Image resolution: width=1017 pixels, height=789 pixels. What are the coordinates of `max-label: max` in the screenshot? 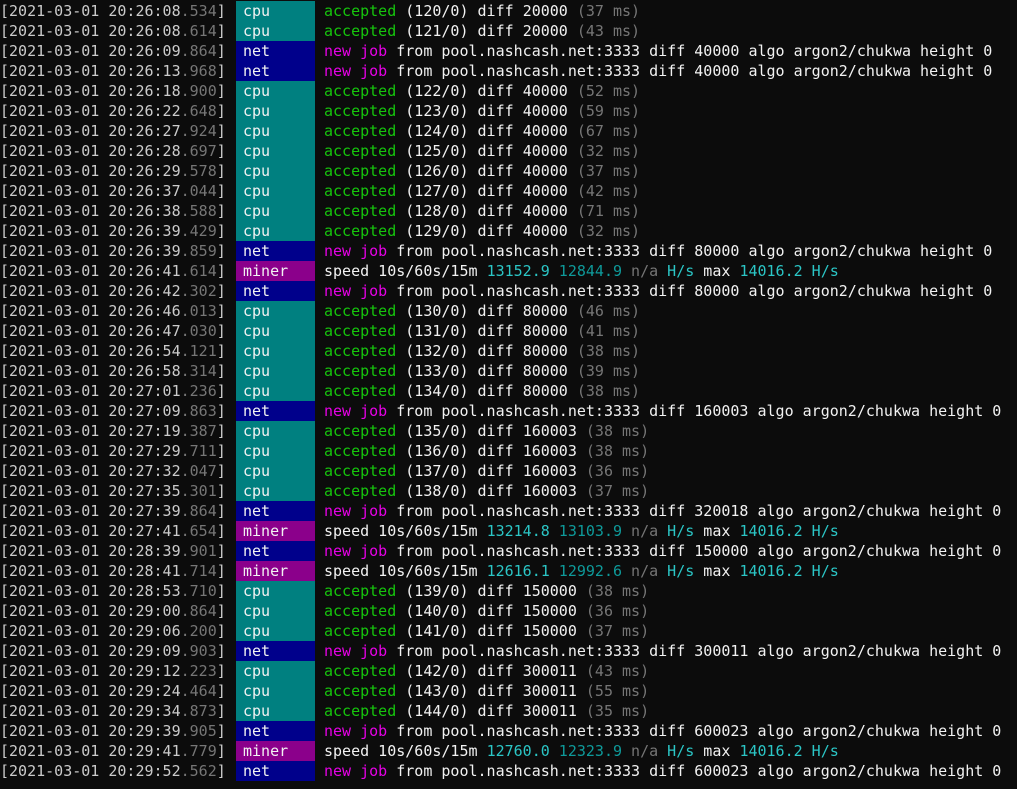 It's located at (717, 751).